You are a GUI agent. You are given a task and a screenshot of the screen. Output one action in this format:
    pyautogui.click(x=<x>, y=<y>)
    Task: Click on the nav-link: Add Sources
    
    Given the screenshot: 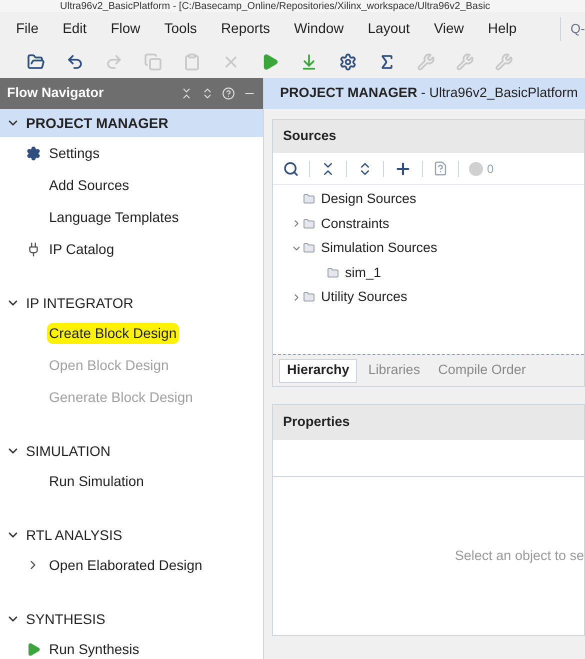 What is the action you would take?
    pyautogui.click(x=89, y=185)
    